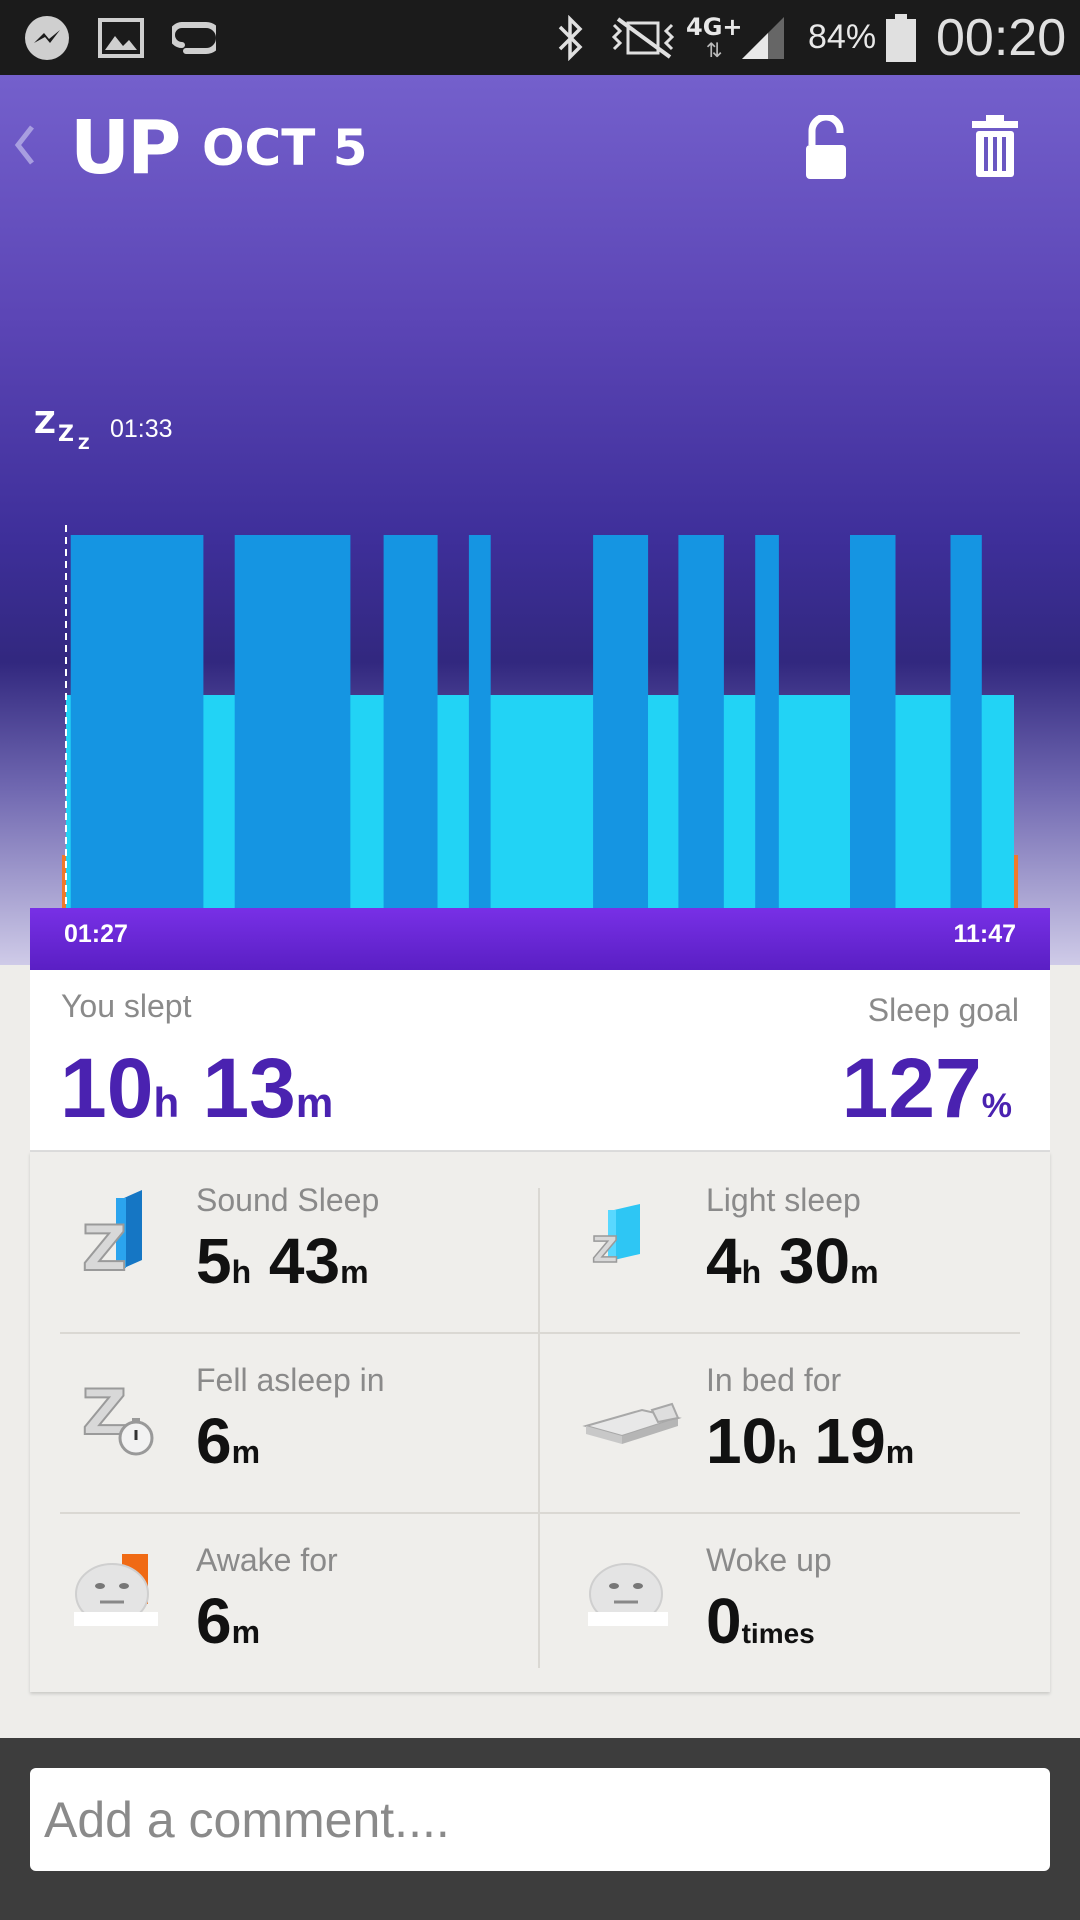 Image resolution: width=1080 pixels, height=1920 pixels. What do you see at coordinates (125, 148) in the screenshot?
I see `app-name: UP` at bounding box center [125, 148].